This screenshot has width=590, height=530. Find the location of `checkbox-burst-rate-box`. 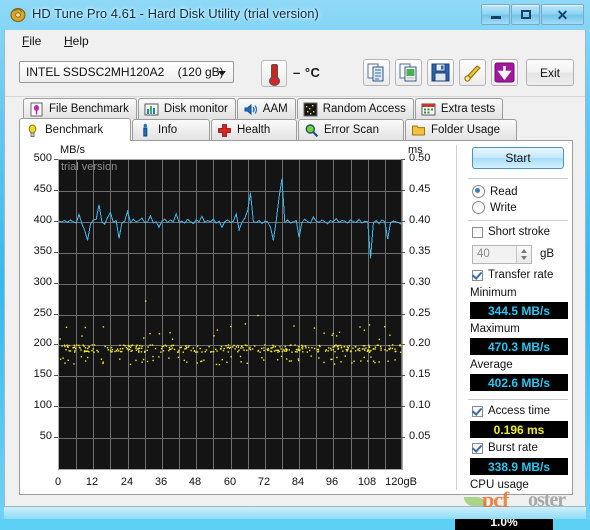

checkbox-burst-rate-box is located at coordinates (477, 448).